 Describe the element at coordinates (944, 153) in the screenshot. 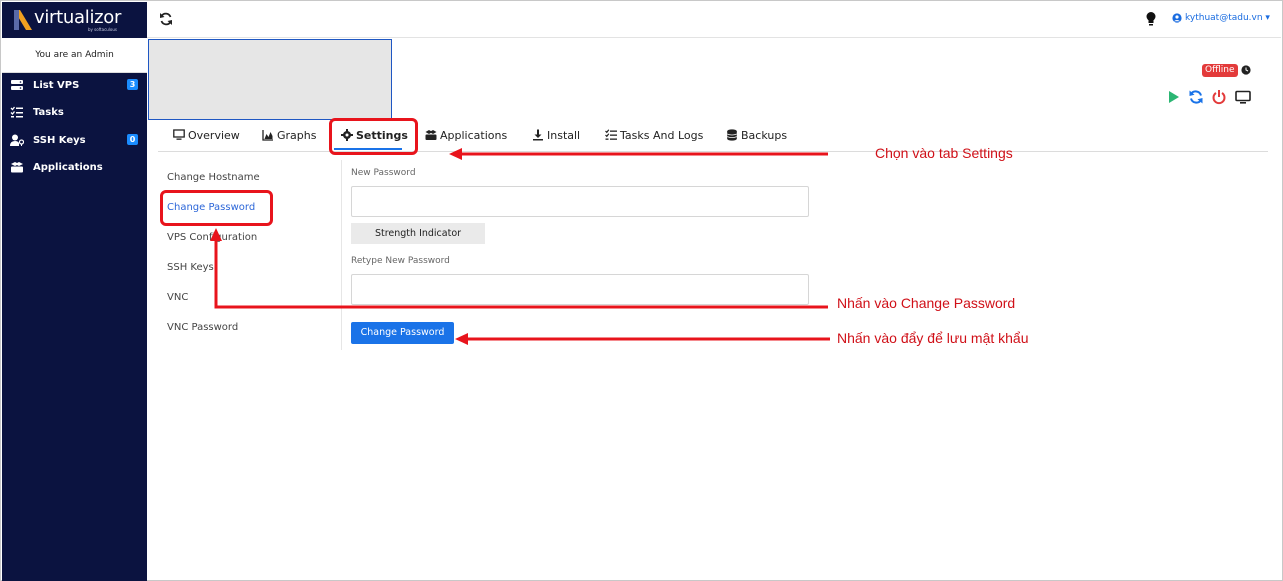

I see `annotation-tab-note: Chọn vào tab Settings` at that location.